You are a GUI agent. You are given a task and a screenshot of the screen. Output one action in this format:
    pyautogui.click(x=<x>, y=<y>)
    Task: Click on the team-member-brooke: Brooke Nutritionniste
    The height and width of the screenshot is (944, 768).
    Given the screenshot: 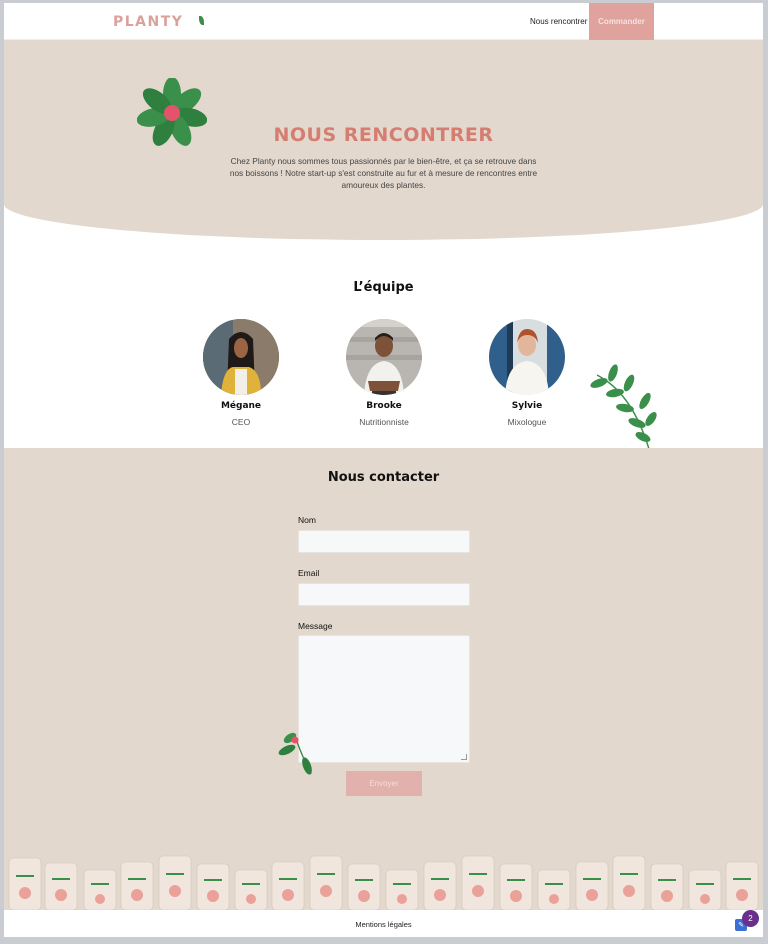 What is the action you would take?
    pyautogui.click(x=384, y=373)
    